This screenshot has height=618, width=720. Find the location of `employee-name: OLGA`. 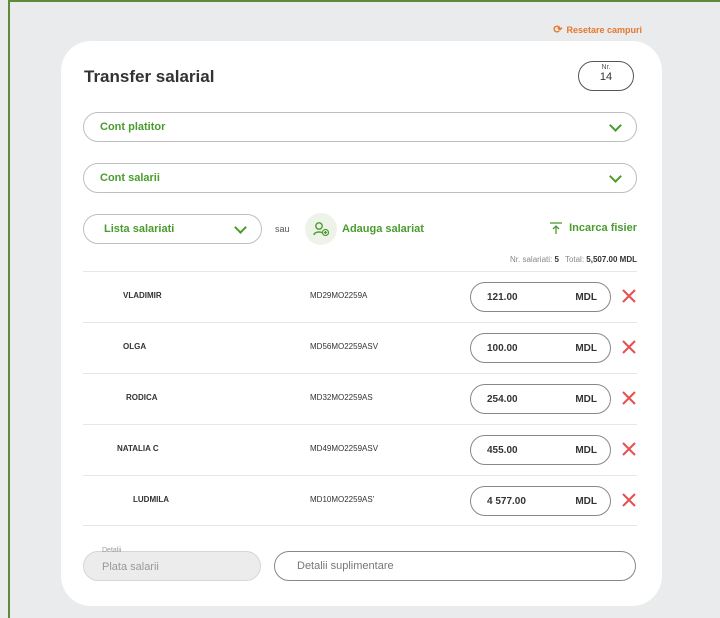

employee-name: OLGA is located at coordinates (135, 346).